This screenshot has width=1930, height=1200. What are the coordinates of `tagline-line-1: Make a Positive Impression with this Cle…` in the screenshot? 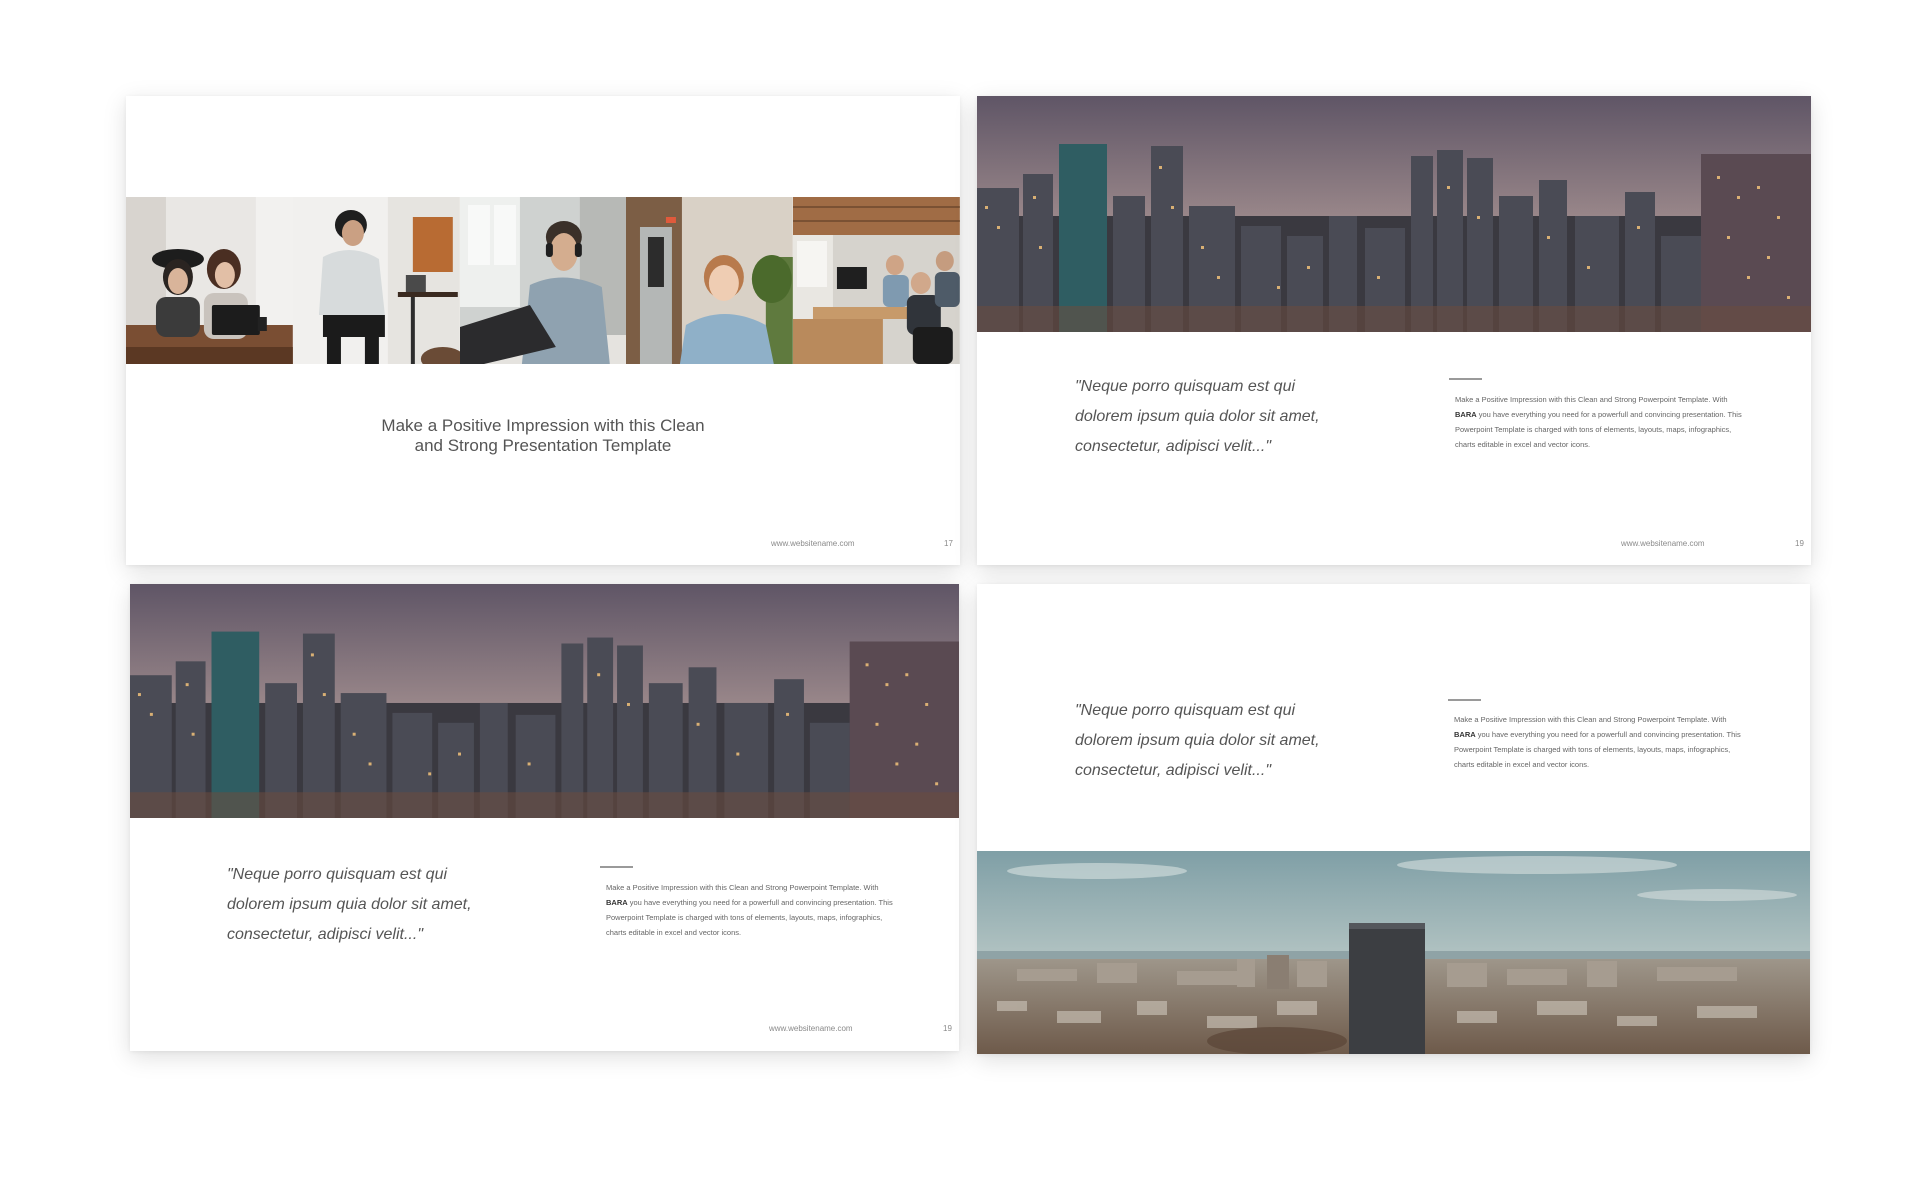 It's located at (543, 425).